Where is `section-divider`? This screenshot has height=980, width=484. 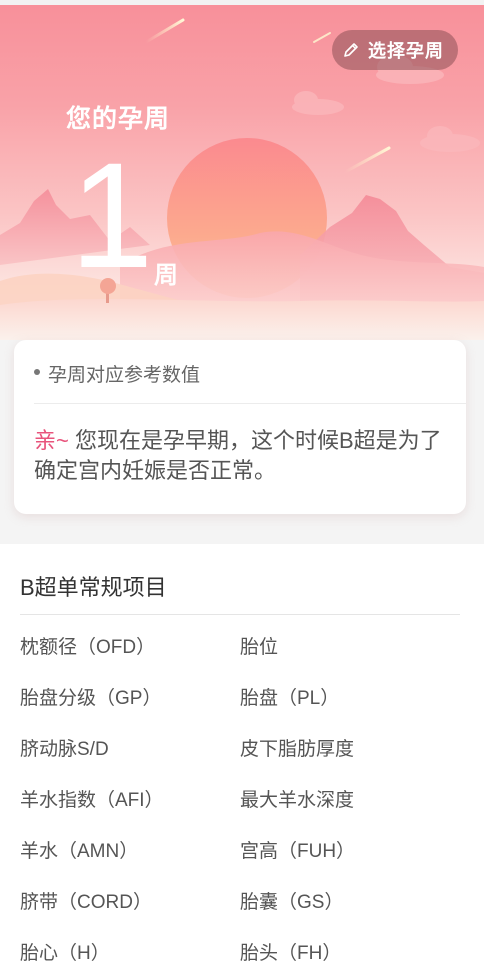 section-divider is located at coordinates (240, 614).